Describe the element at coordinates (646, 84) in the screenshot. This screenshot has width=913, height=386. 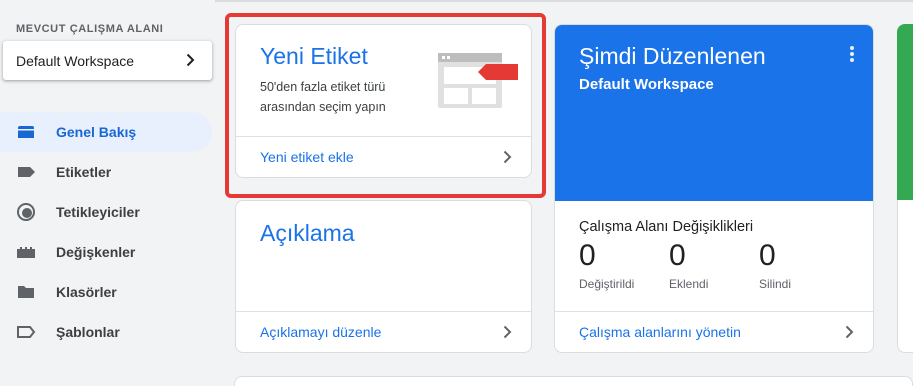
I see `now-editing-workspace: Default Workspace` at that location.